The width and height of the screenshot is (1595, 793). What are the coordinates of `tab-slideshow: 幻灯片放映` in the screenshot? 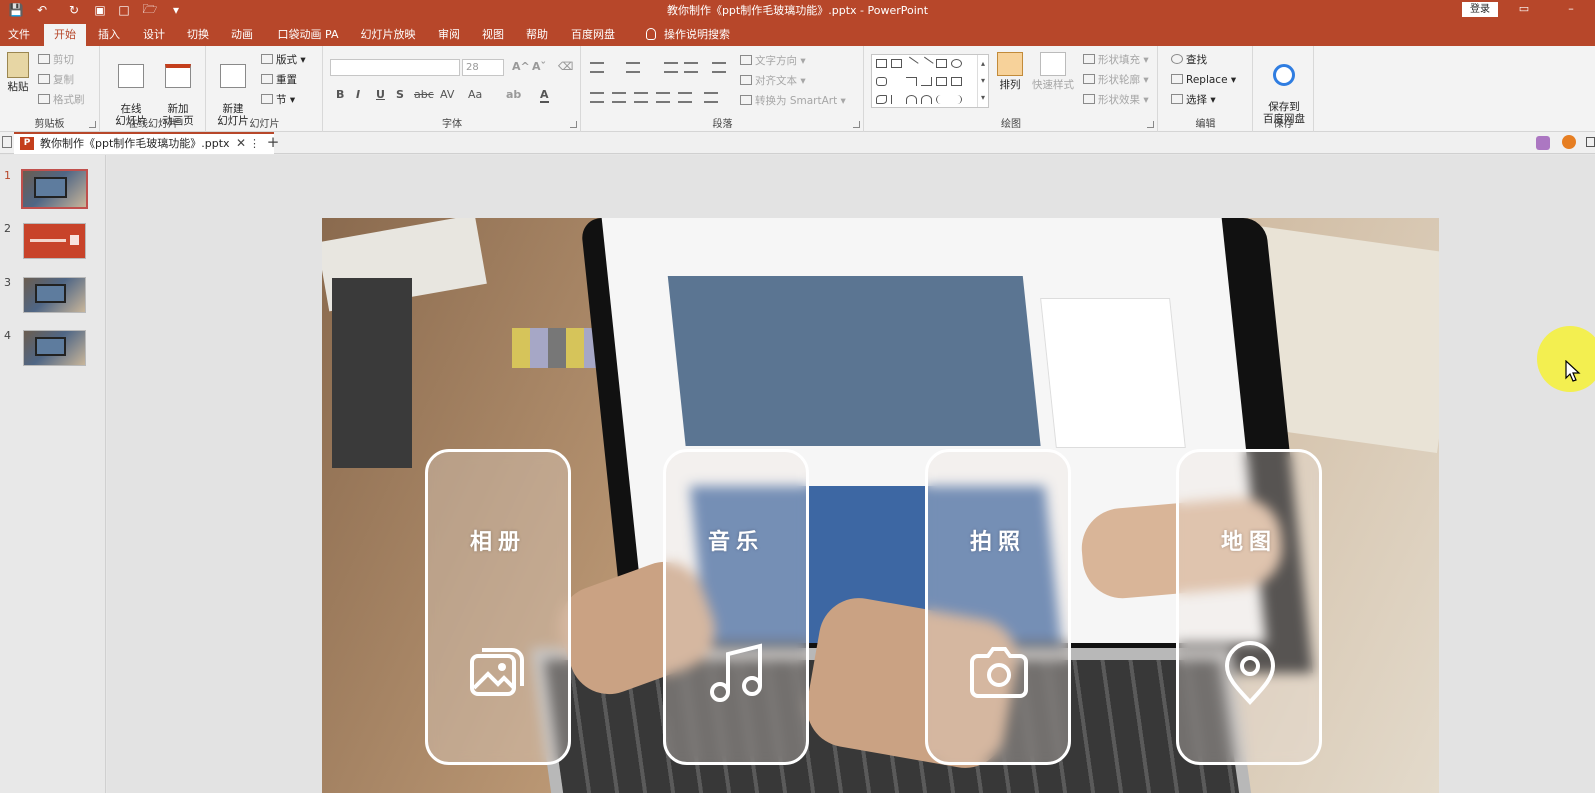 It's located at (388, 35).